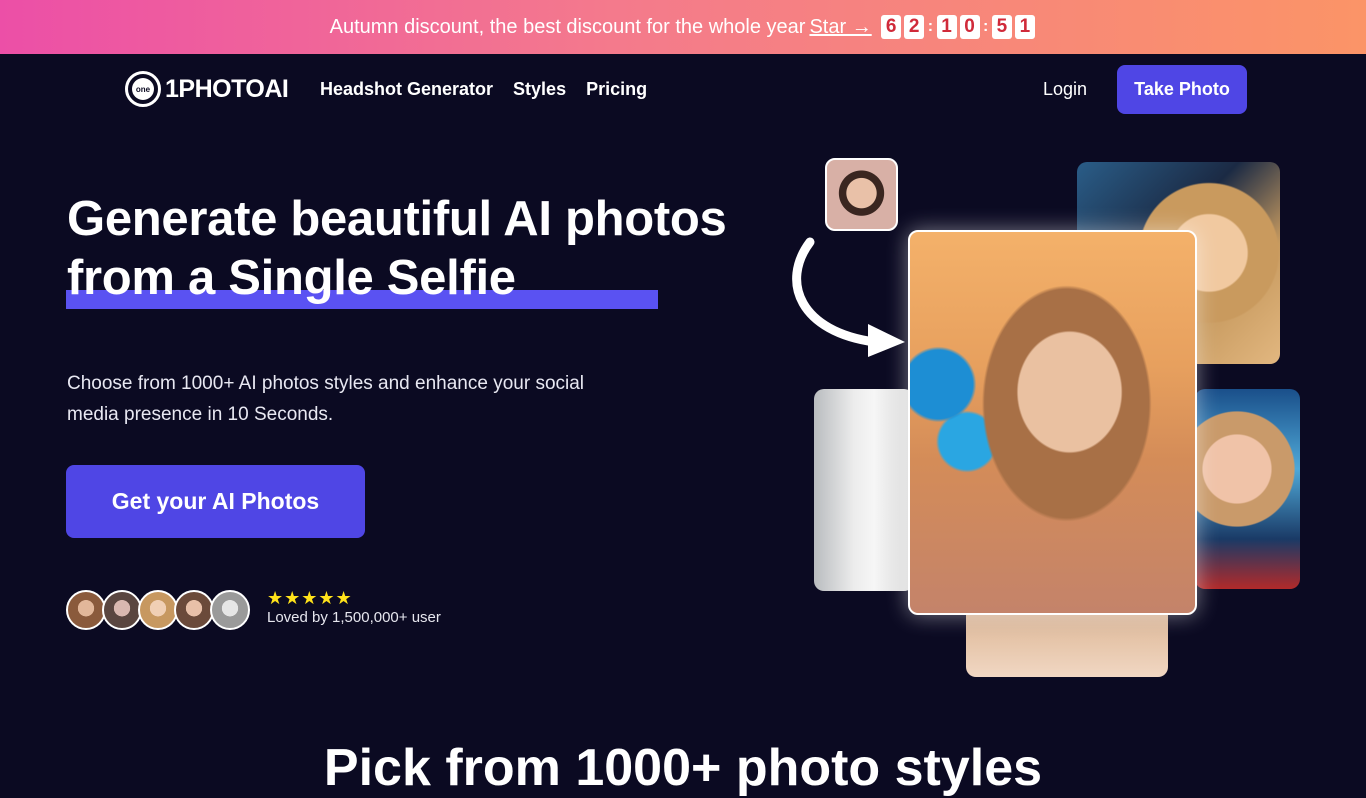 This screenshot has height=798, width=1366. Describe the element at coordinates (397, 219) in the screenshot. I see `hero-title-line-1: Generate beautiful AI photos` at that location.